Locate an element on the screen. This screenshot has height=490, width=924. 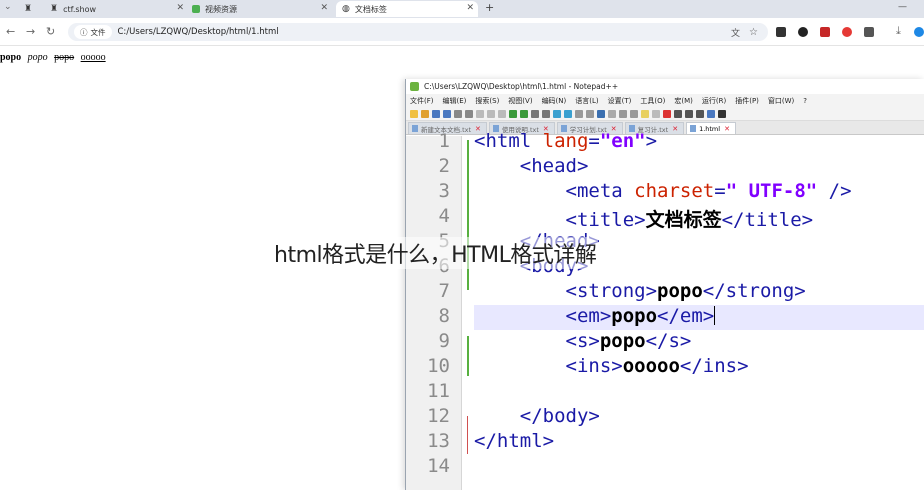
open-file-icon is located at coordinates (425, 113).